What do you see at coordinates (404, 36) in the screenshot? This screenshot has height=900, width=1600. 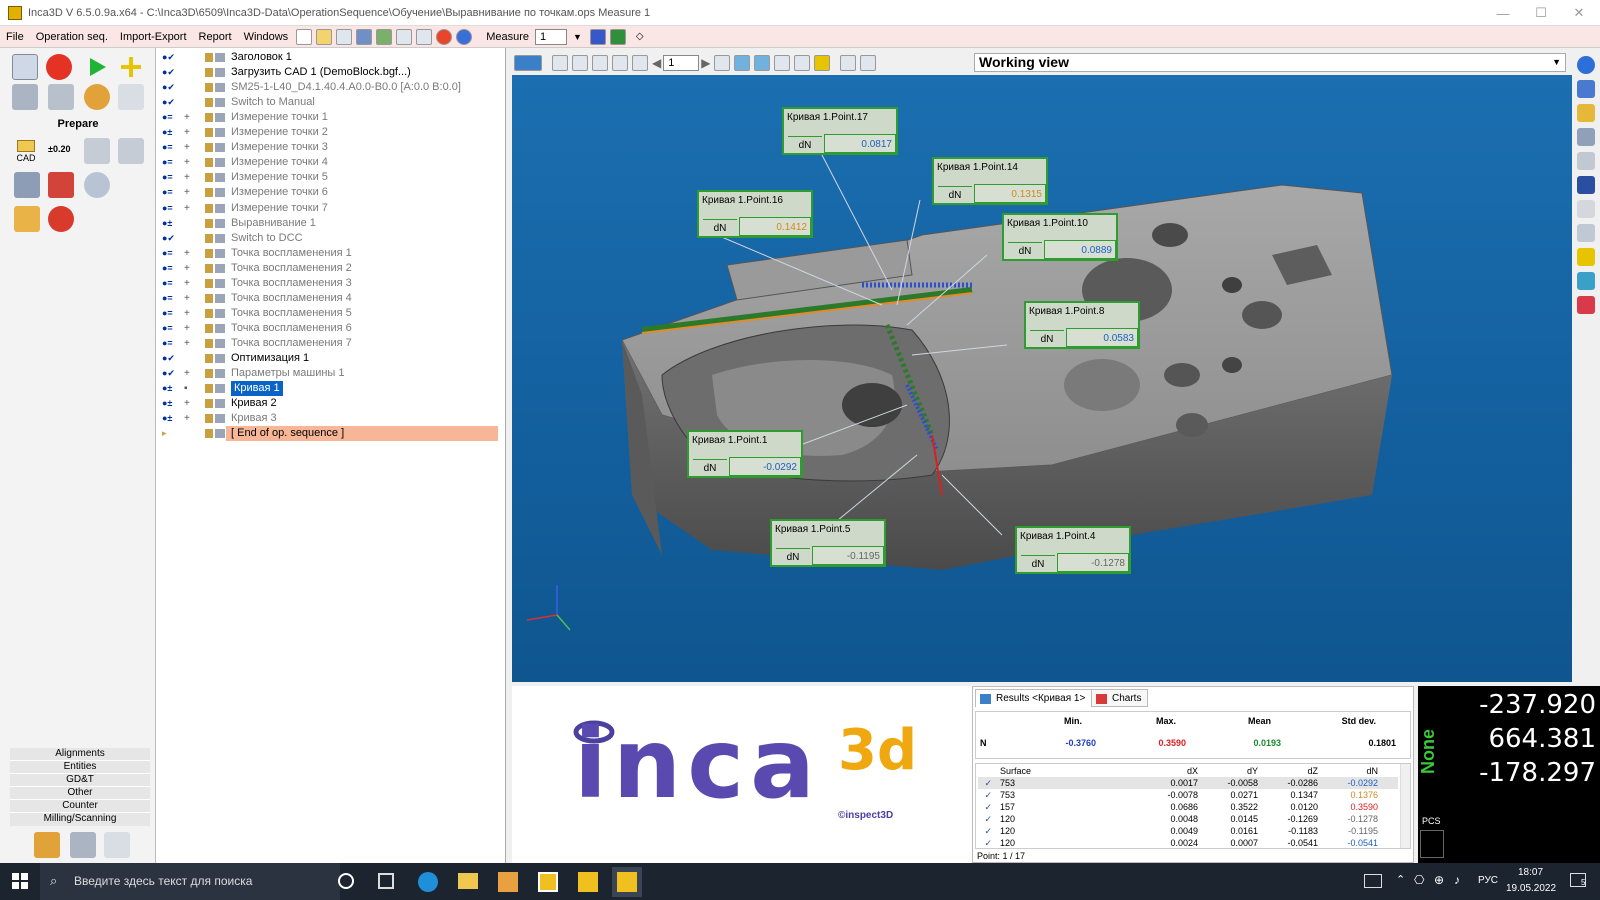 I see `machine-icon` at bounding box center [404, 36].